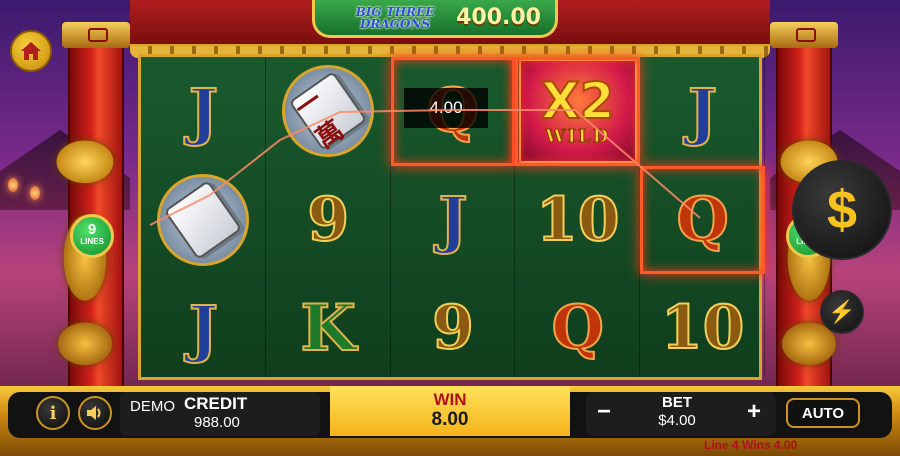  Describe the element at coordinates (751, 445) in the screenshot. I see `line-wins-text: Line 4 Wins 4.00` at that location.